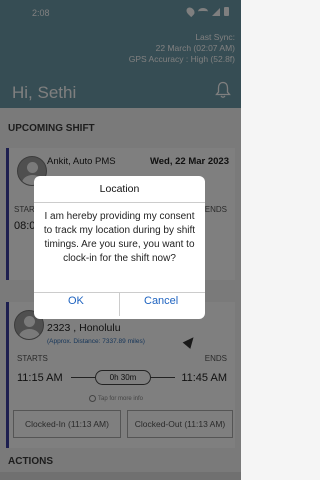 The height and width of the screenshot is (480, 320). Describe the element at coordinates (161, 301) in the screenshot. I see `cancel-button: Cancel` at that location.